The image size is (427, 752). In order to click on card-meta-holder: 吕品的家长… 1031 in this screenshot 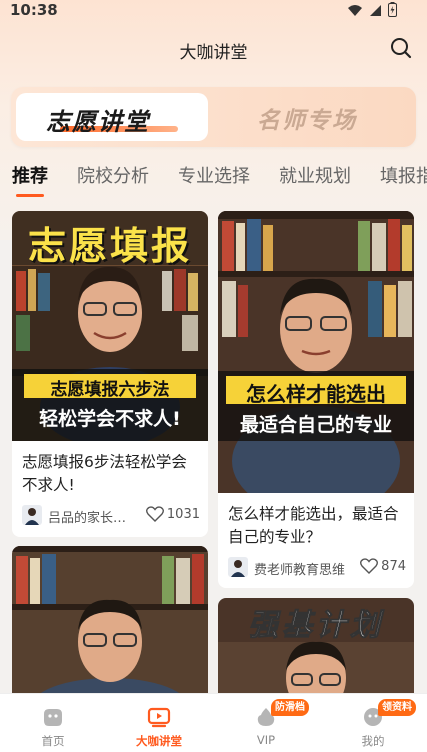, I will do `click(110, 518)`.